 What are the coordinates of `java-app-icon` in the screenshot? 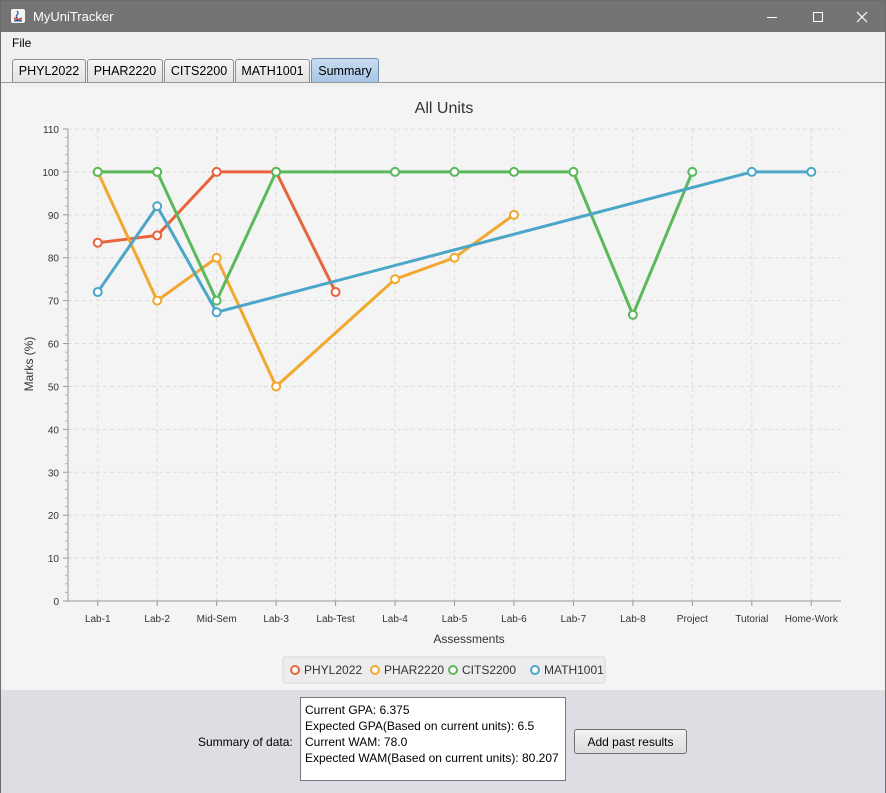 It's located at (18, 16).